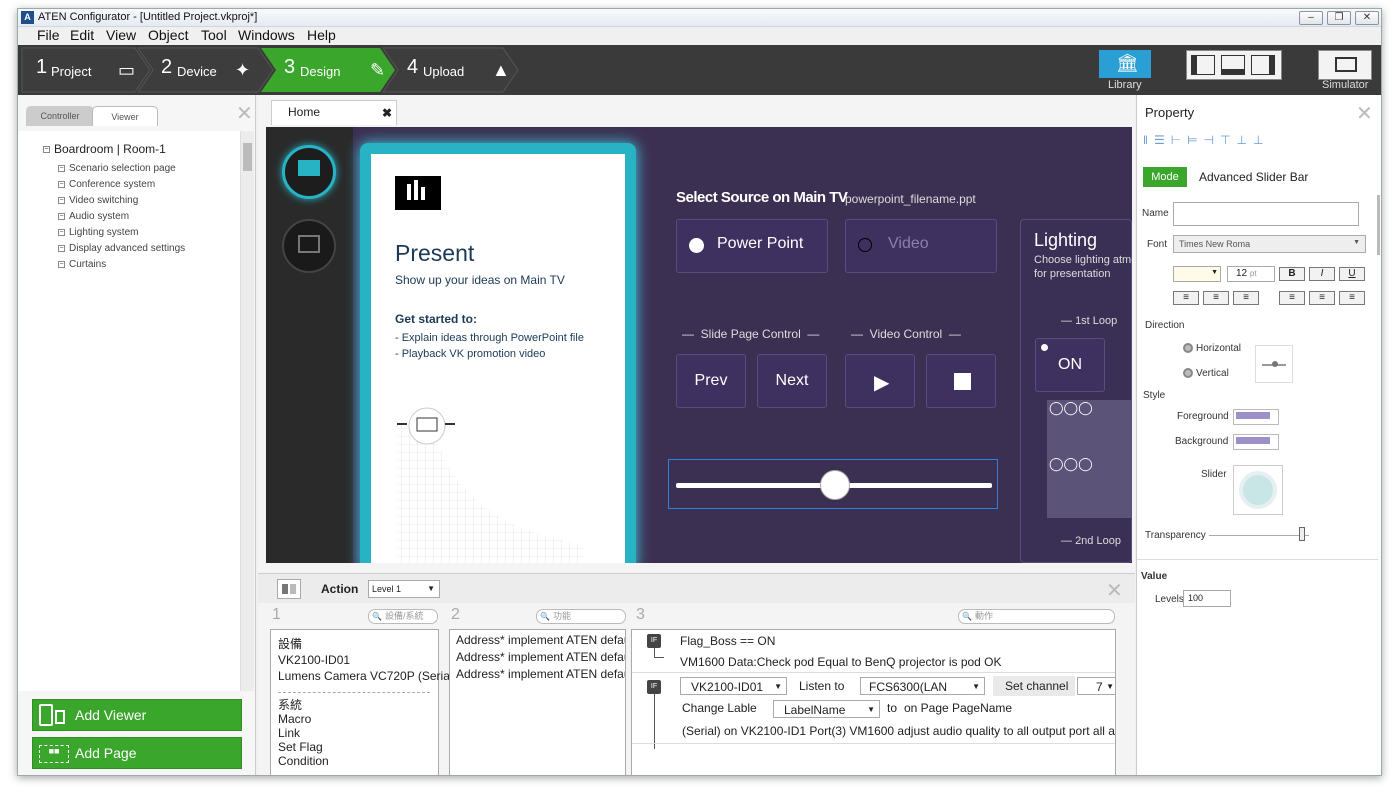 The height and width of the screenshot is (800, 1398). What do you see at coordinates (303, 761) in the screenshot?
I see `list-item: Condition` at bounding box center [303, 761].